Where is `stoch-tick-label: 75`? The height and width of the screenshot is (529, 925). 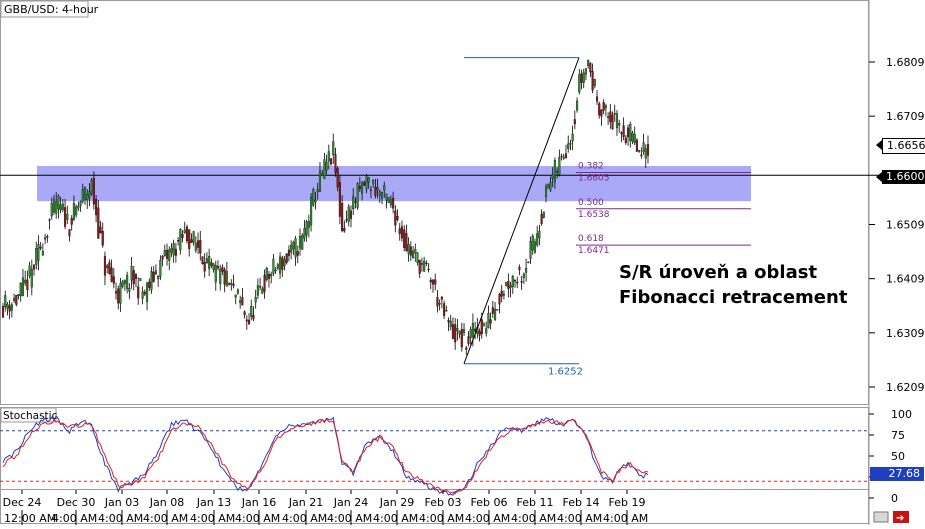 stoch-tick-label: 75 is located at coordinates (898, 435).